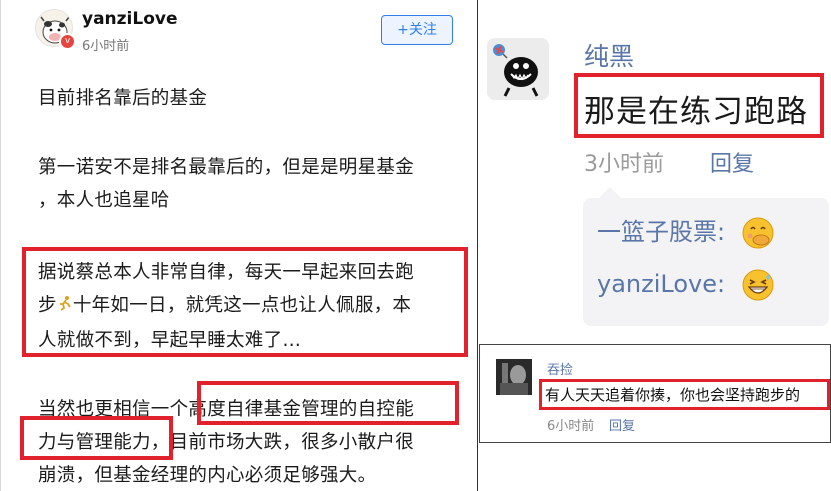  Describe the element at coordinates (226, 272) in the screenshot. I see `paragraph-line: 据说蔡总本人非常自律，每天一早起来回去跑` at that location.